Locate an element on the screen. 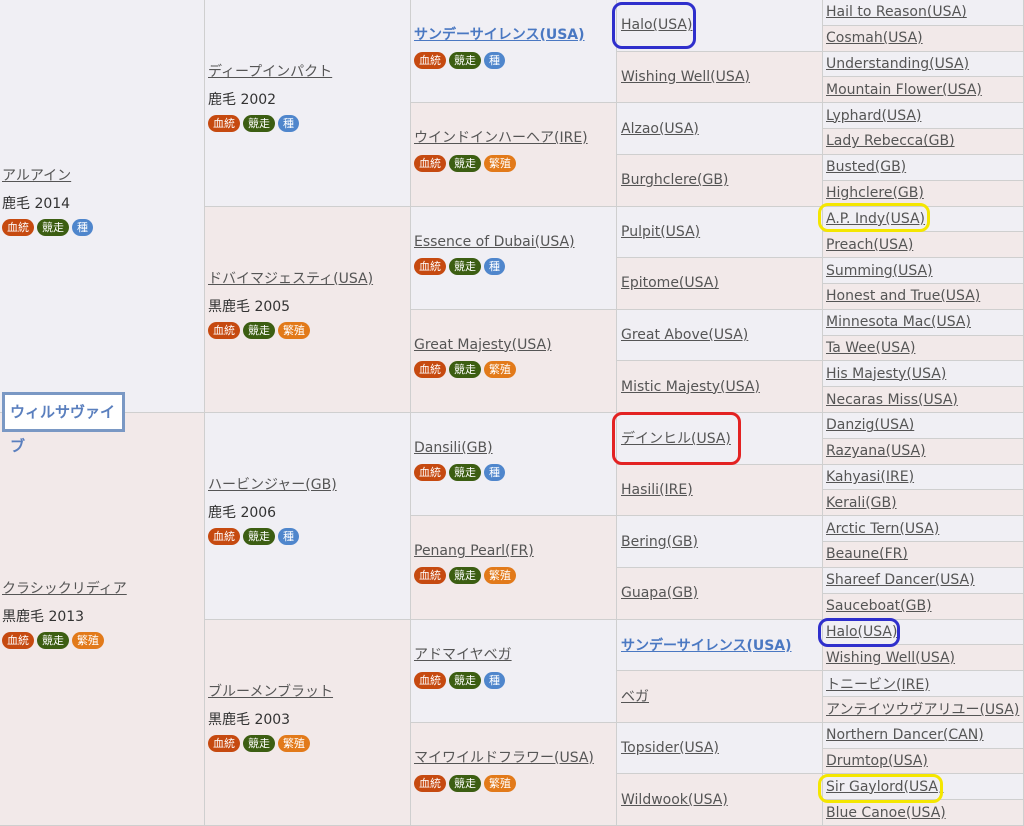  horse-link: Hail to Reason(USA) is located at coordinates (896, 12).